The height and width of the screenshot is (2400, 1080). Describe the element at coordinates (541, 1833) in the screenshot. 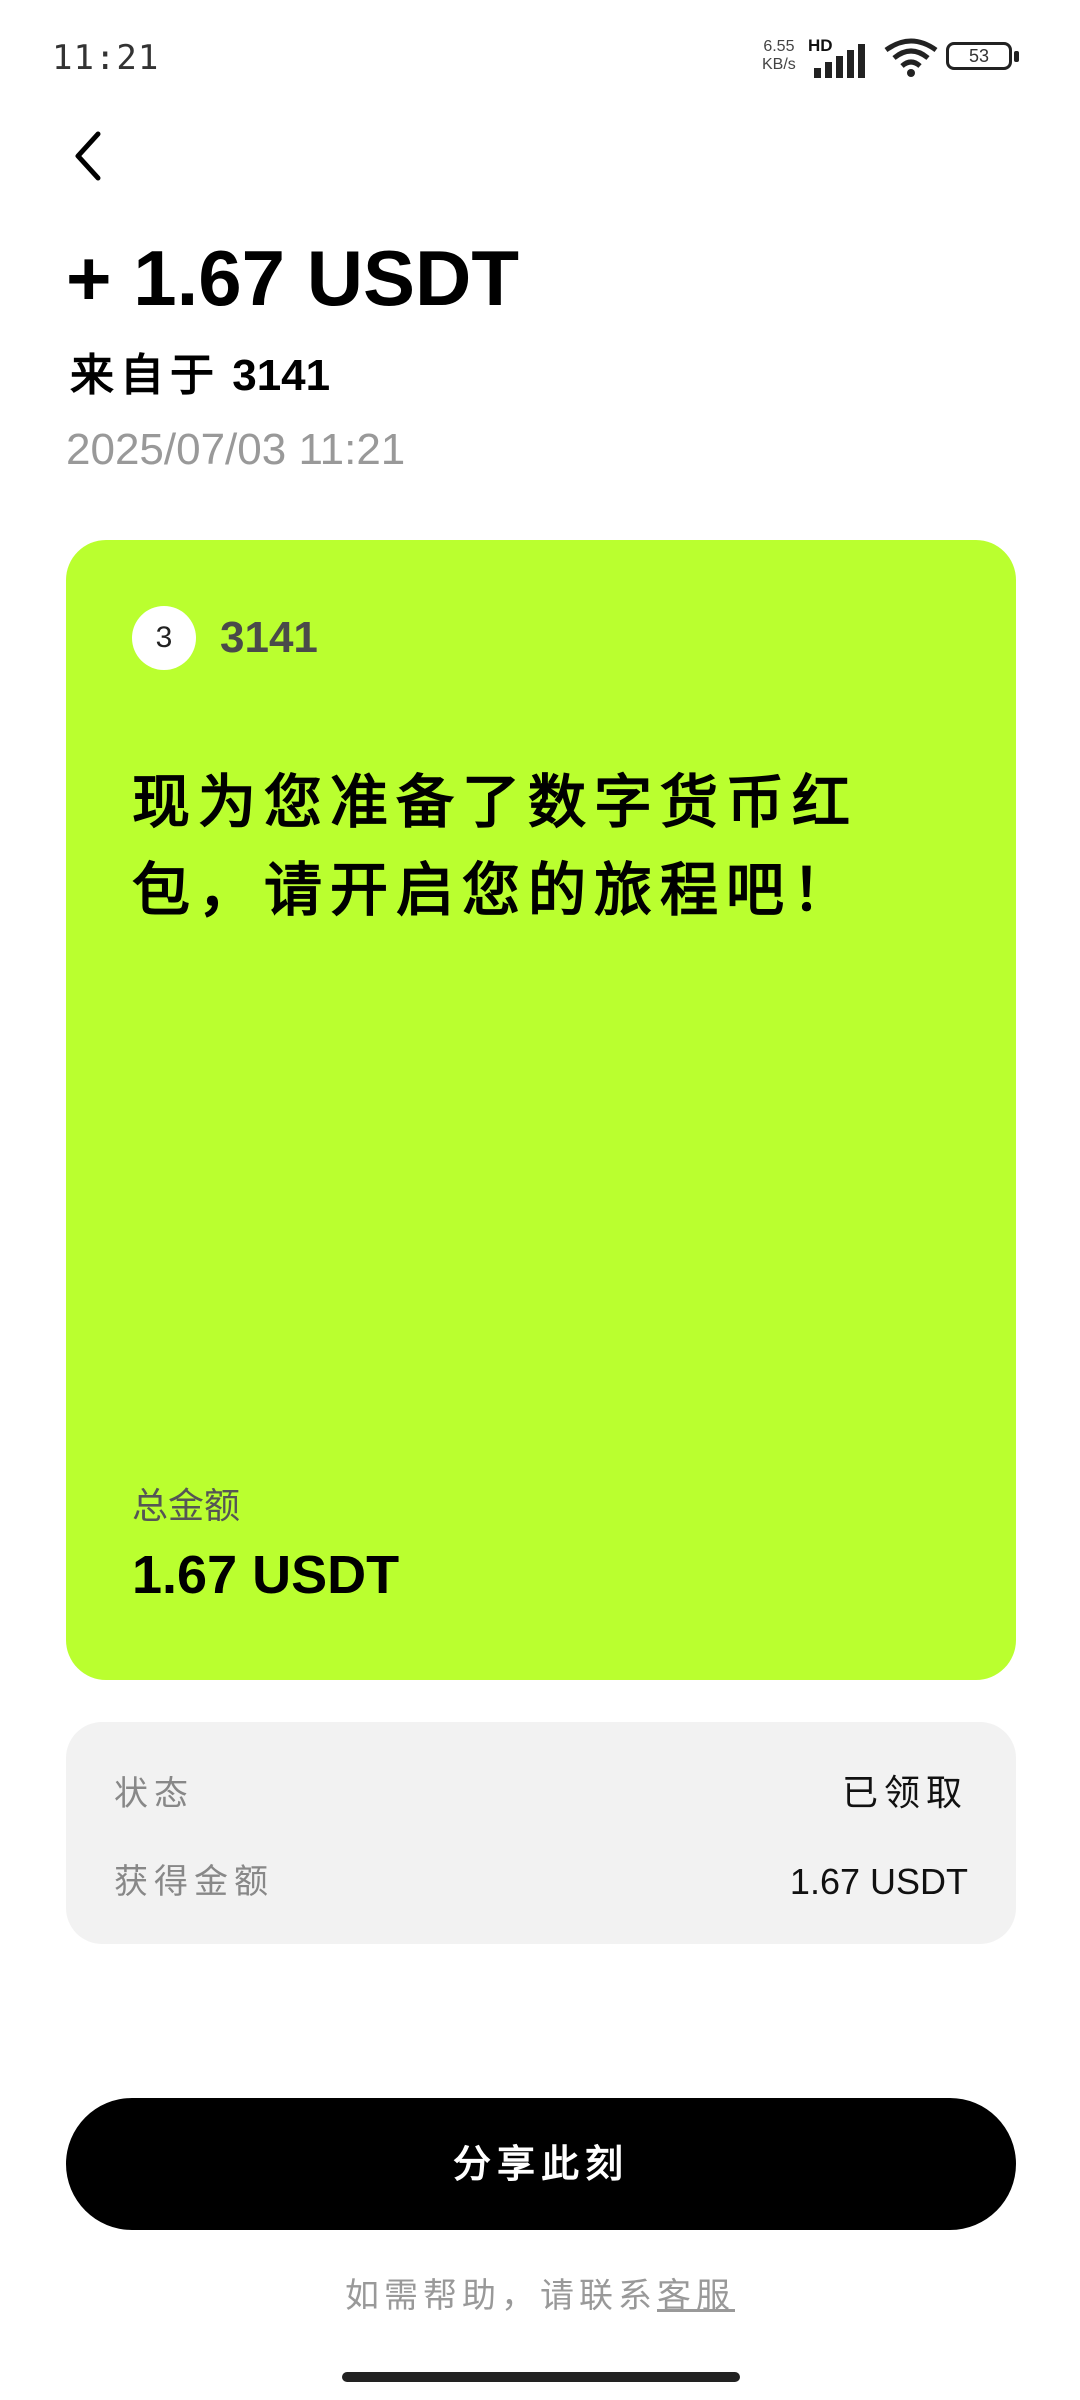

I see `details-box: 状态 已领取 获得金额 1.67 USDT` at that location.